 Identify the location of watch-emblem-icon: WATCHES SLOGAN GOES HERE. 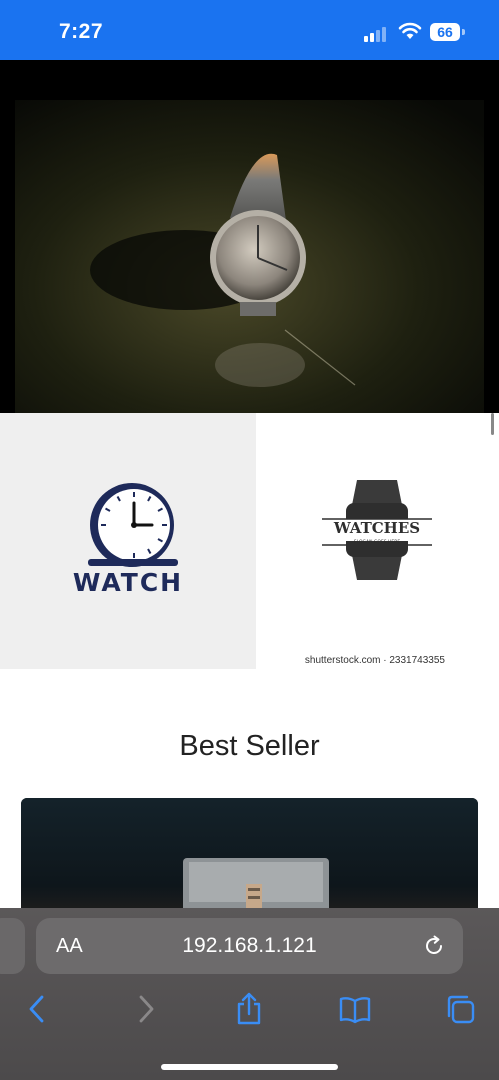
(377, 530).